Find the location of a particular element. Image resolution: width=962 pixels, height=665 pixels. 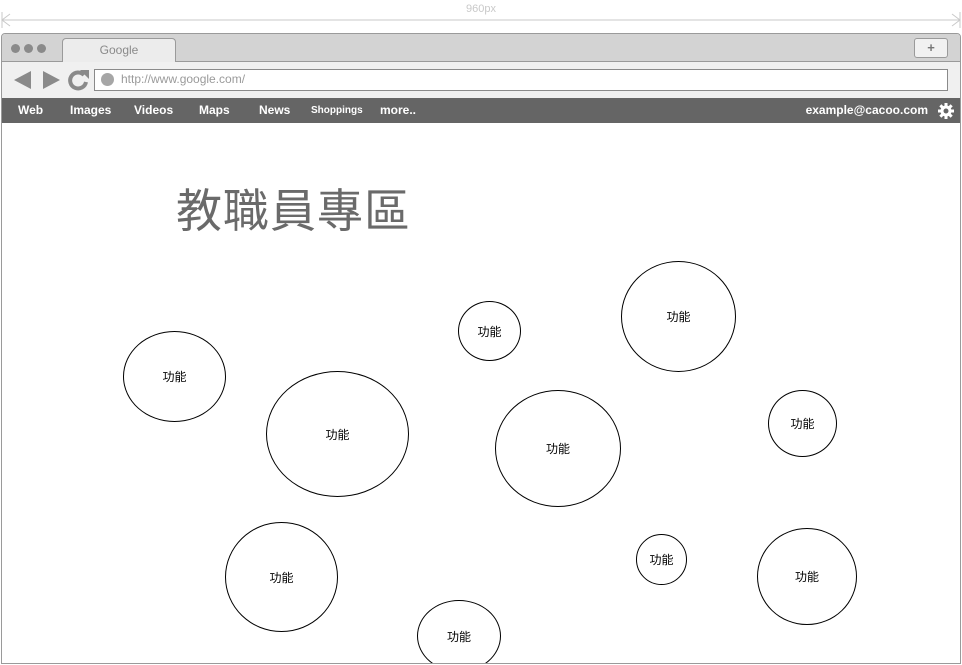

width-ruler: 960px is located at coordinates (481, 15).